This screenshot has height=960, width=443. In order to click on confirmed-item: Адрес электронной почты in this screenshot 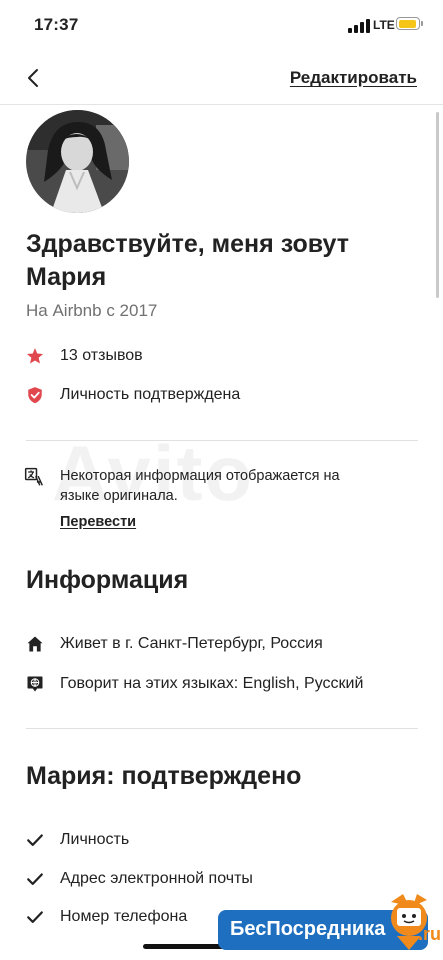, I will do `click(226, 880)`.